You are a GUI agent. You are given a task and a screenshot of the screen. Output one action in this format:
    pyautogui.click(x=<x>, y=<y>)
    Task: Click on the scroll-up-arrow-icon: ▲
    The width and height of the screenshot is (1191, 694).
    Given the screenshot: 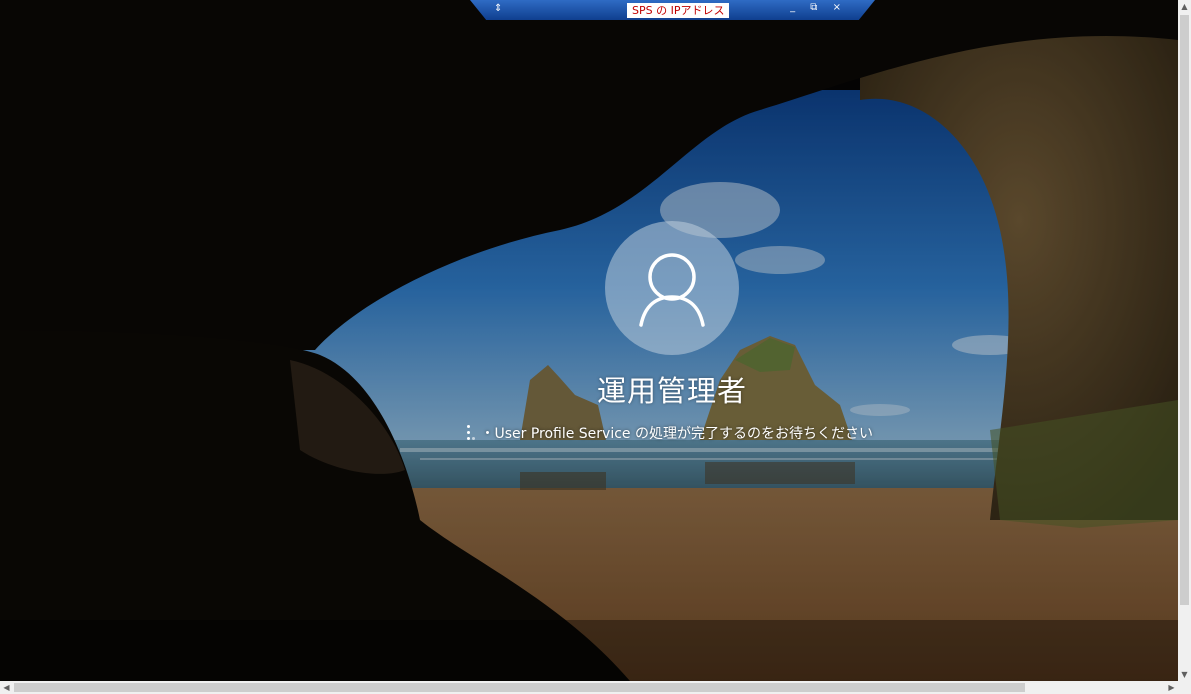 What is the action you would take?
    pyautogui.click(x=1184, y=6)
    